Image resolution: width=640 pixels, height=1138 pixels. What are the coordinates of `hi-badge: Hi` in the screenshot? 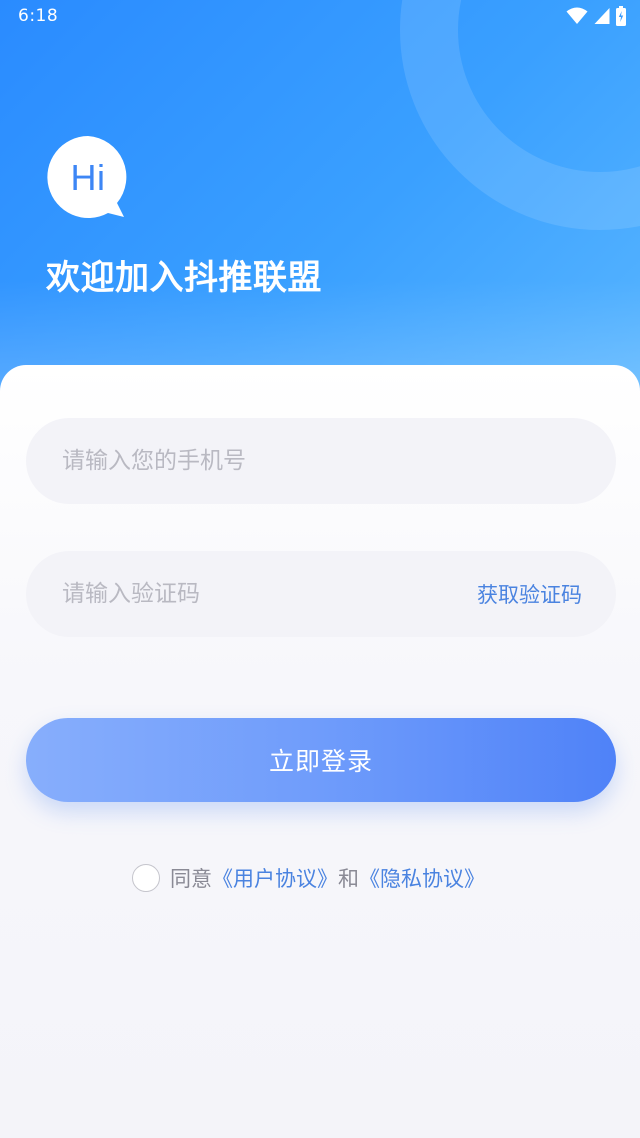 It's located at (88, 178).